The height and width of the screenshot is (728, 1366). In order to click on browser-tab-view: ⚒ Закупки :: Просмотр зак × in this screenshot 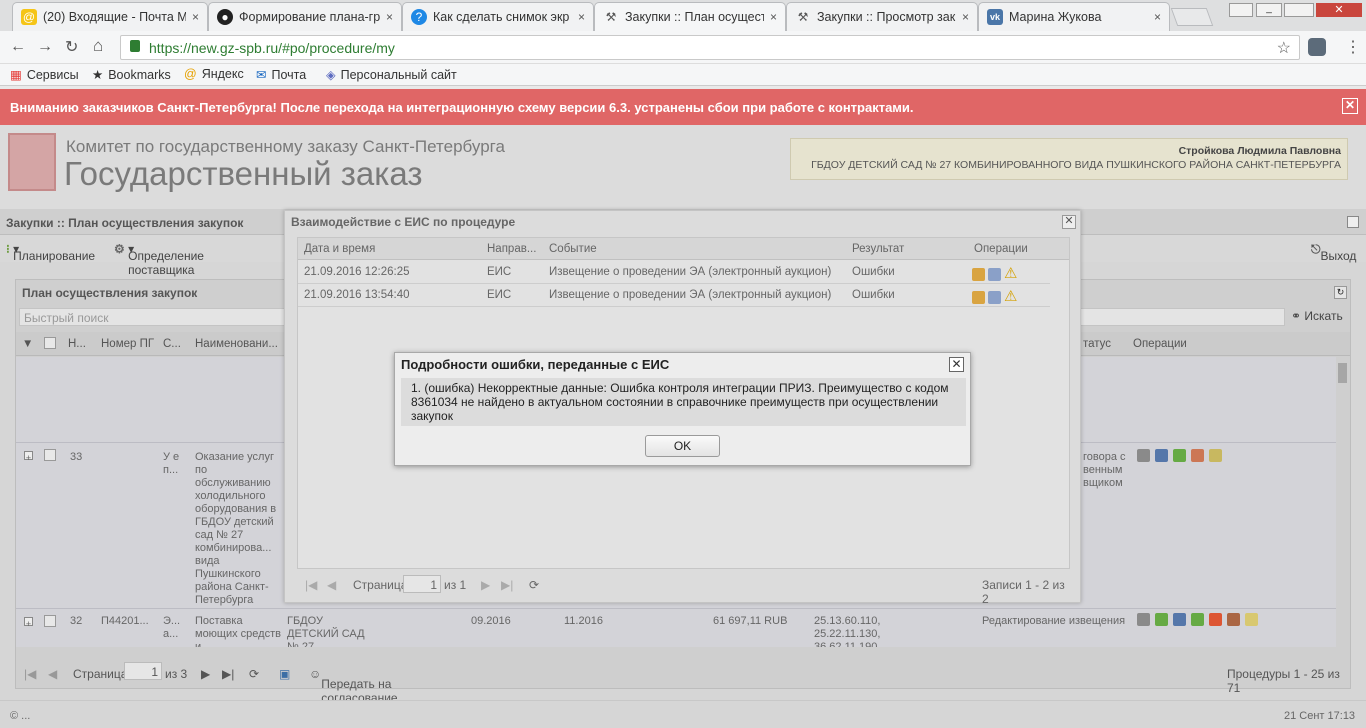, I will do `click(882, 16)`.